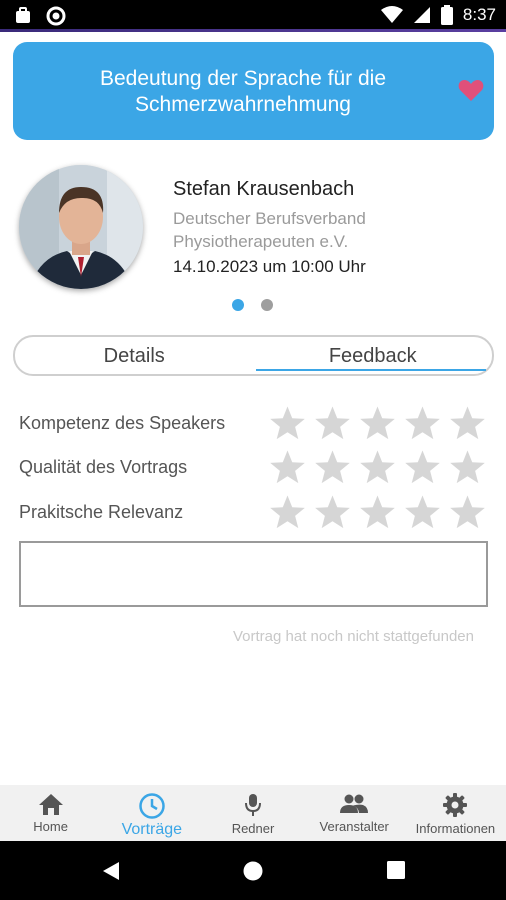 The image size is (506, 900). Describe the element at coordinates (455, 805) in the screenshot. I see `gear-icon` at that location.